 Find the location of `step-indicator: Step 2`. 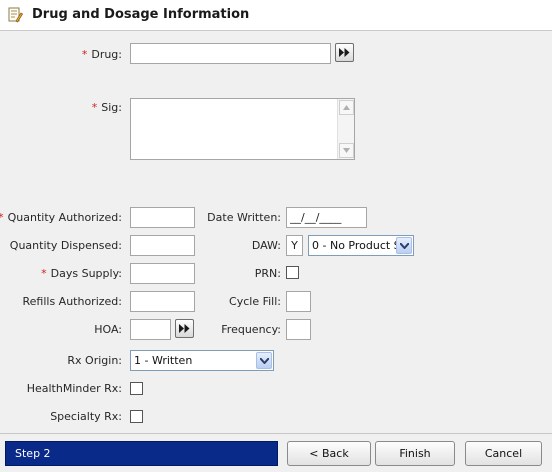

step-indicator: Step 2 is located at coordinates (141, 453).